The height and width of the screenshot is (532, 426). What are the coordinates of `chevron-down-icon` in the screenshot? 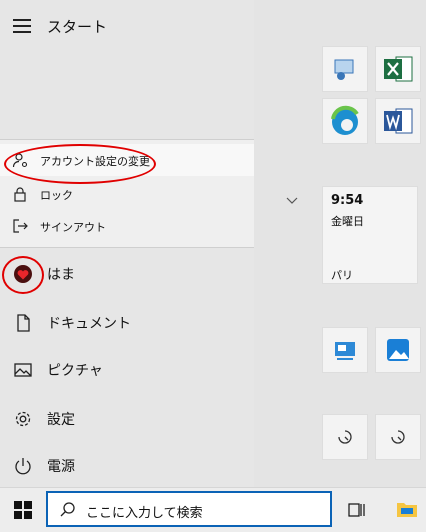 It's located at (292, 201).